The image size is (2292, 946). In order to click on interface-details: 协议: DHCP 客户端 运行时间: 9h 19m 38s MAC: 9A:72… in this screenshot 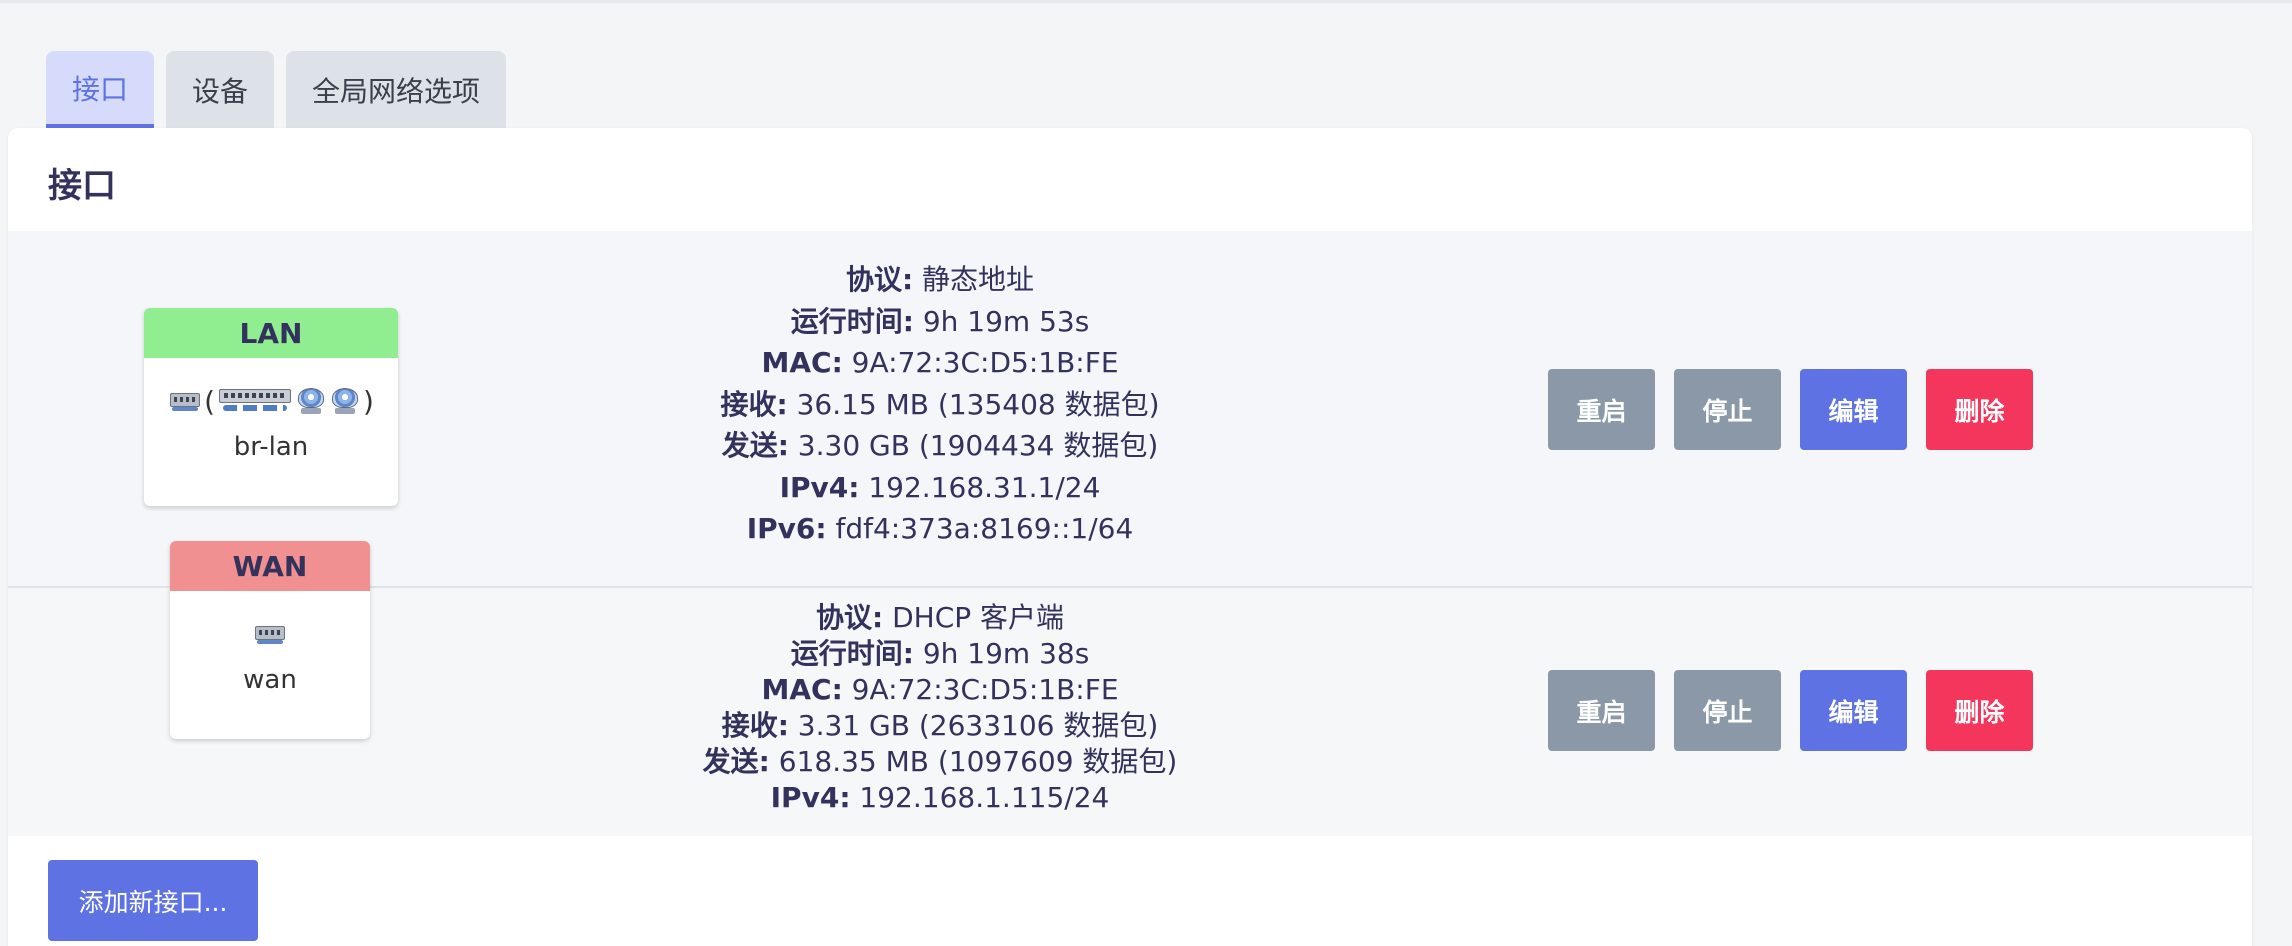, I will do `click(940, 708)`.